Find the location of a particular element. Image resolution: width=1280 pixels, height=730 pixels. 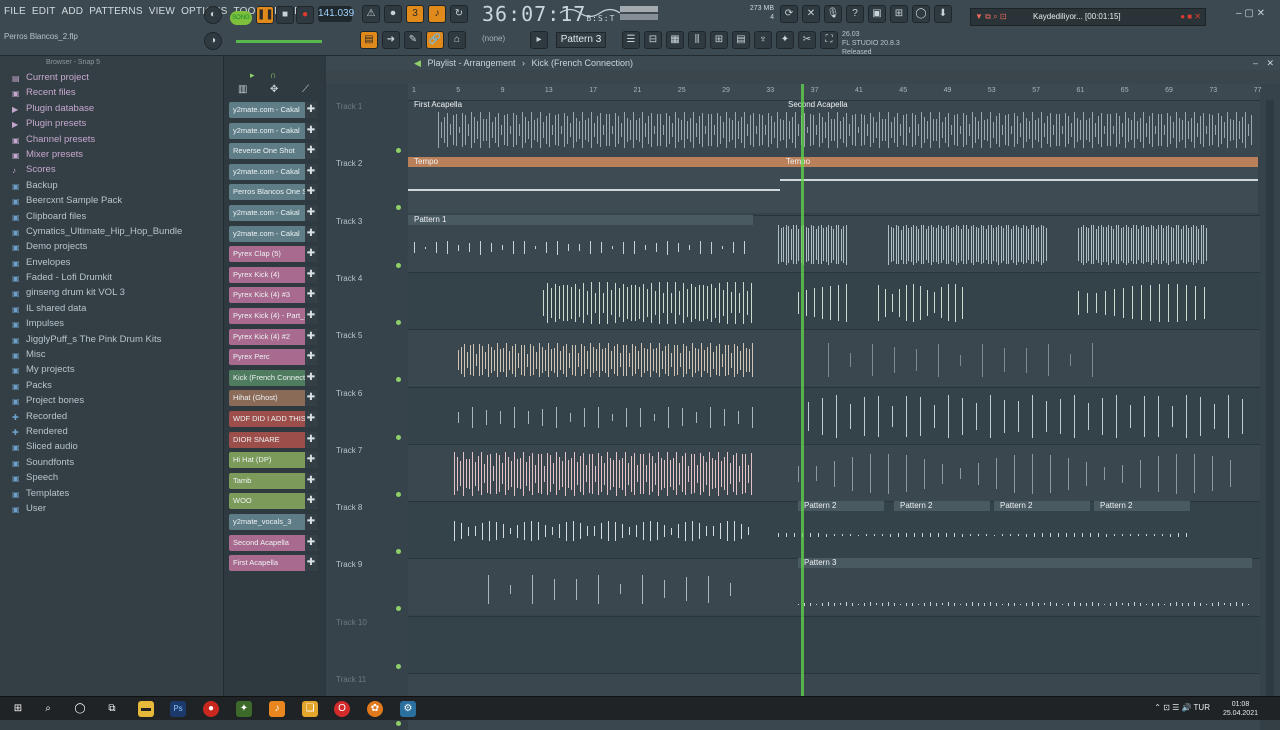

browser-item: ▣ IL shared data is located at coordinates (111, 310).